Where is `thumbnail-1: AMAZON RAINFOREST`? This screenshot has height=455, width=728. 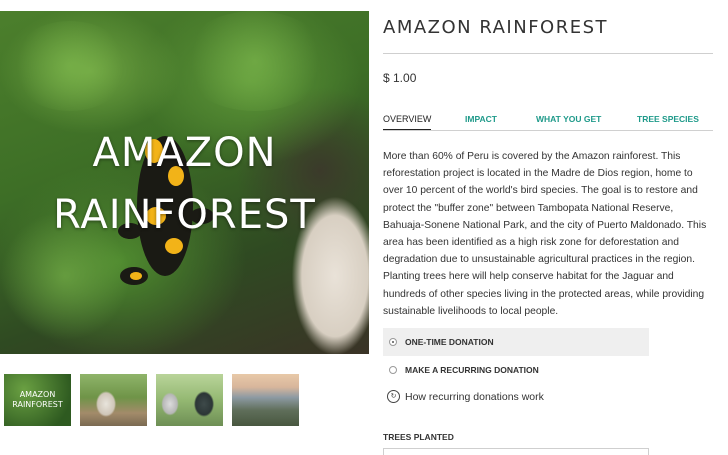
thumbnail-1: AMAZON RAINFOREST is located at coordinates (37, 400).